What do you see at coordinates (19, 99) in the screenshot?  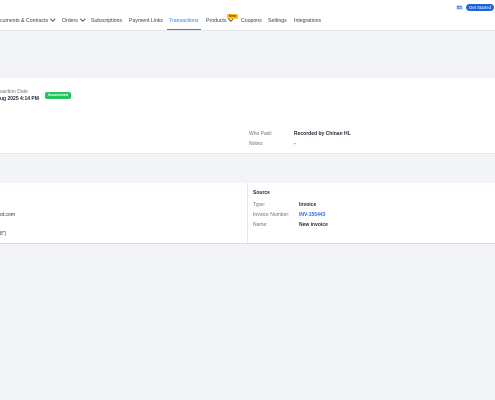 I see `transaction-date-value: ug 2025 4:14 PM` at bounding box center [19, 99].